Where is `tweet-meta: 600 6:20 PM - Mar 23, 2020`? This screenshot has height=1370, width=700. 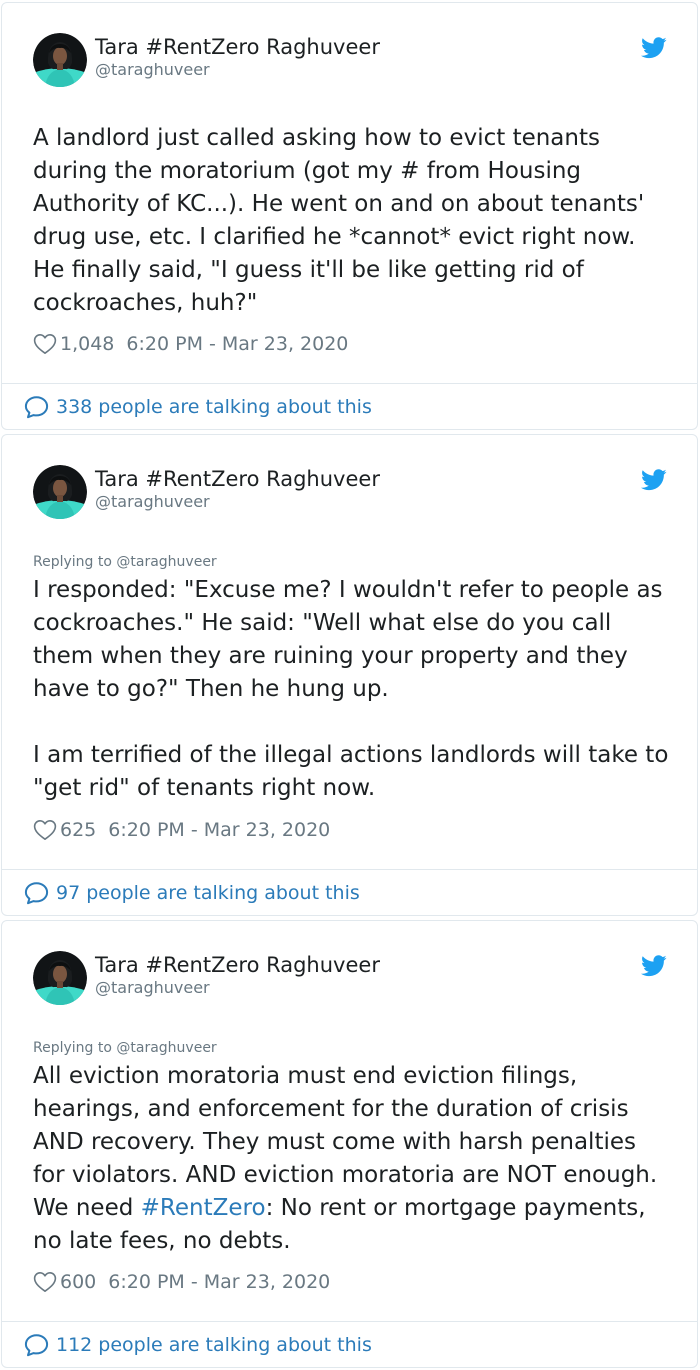
tweet-meta: 600 6:20 PM - Mar 23, 2020 is located at coordinates (181, 1282).